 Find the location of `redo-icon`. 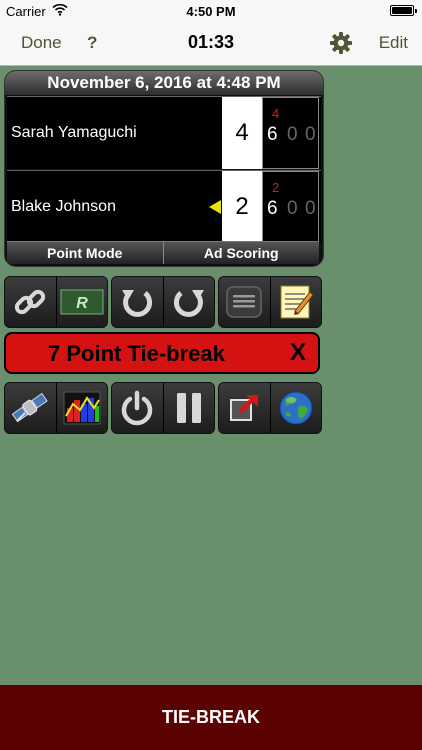

redo-icon is located at coordinates (188, 302).